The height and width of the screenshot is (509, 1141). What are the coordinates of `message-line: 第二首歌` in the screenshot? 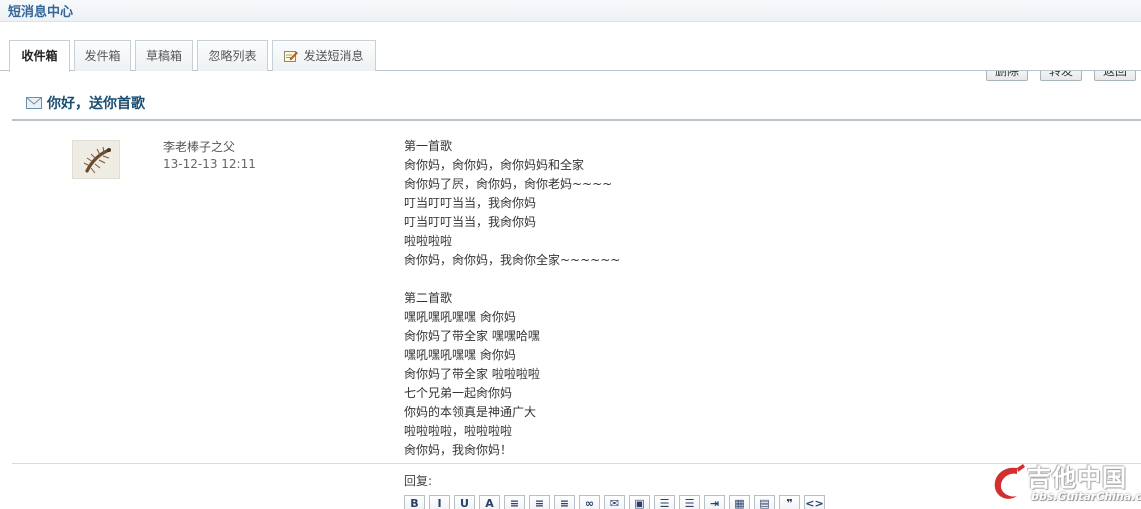 It's located at (428, 298).